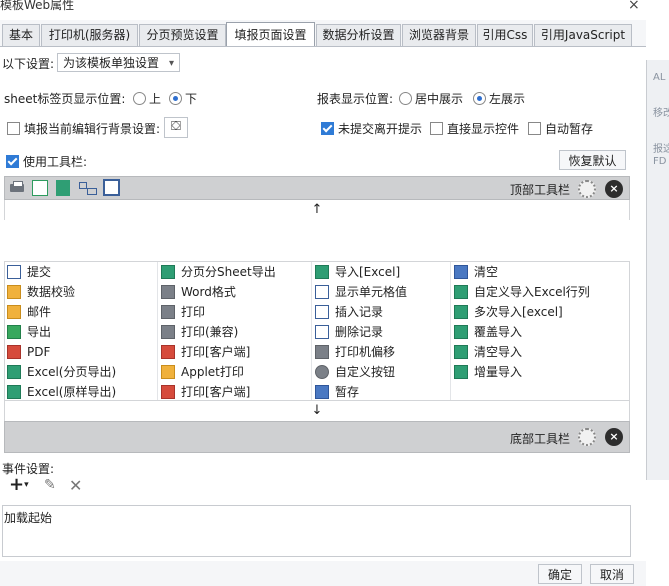 The image size is (669, 586). What do you see at coordinates (541, 312) in the screenshot?
I see `grid-item-multi-import: 多次导入[excel]` at bounding box center [541, 312].